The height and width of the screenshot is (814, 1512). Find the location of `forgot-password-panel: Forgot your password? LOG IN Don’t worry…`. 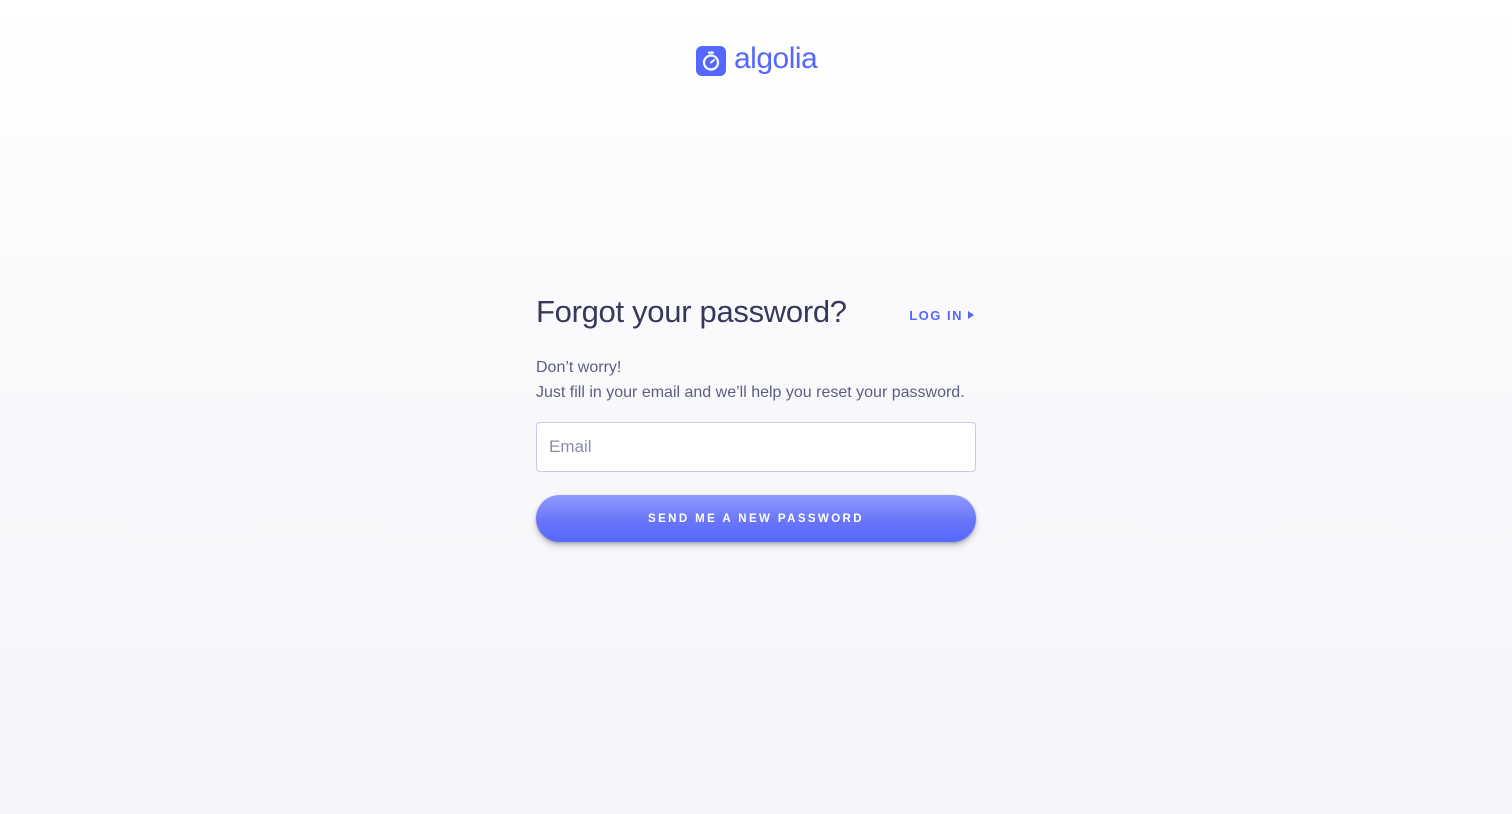

forgot-password-panel: Forgot your password? LOG IN Don’t worry… is located at coordinates (756, 416).